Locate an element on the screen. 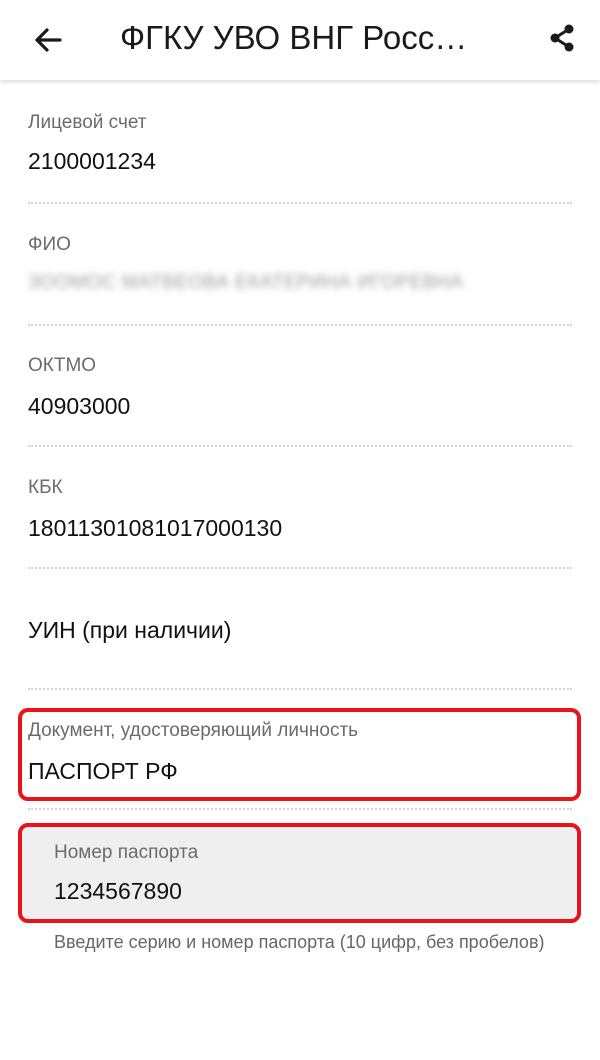  account-field: Лицевой счет 2100001234 is located at coordinates (300, 145).